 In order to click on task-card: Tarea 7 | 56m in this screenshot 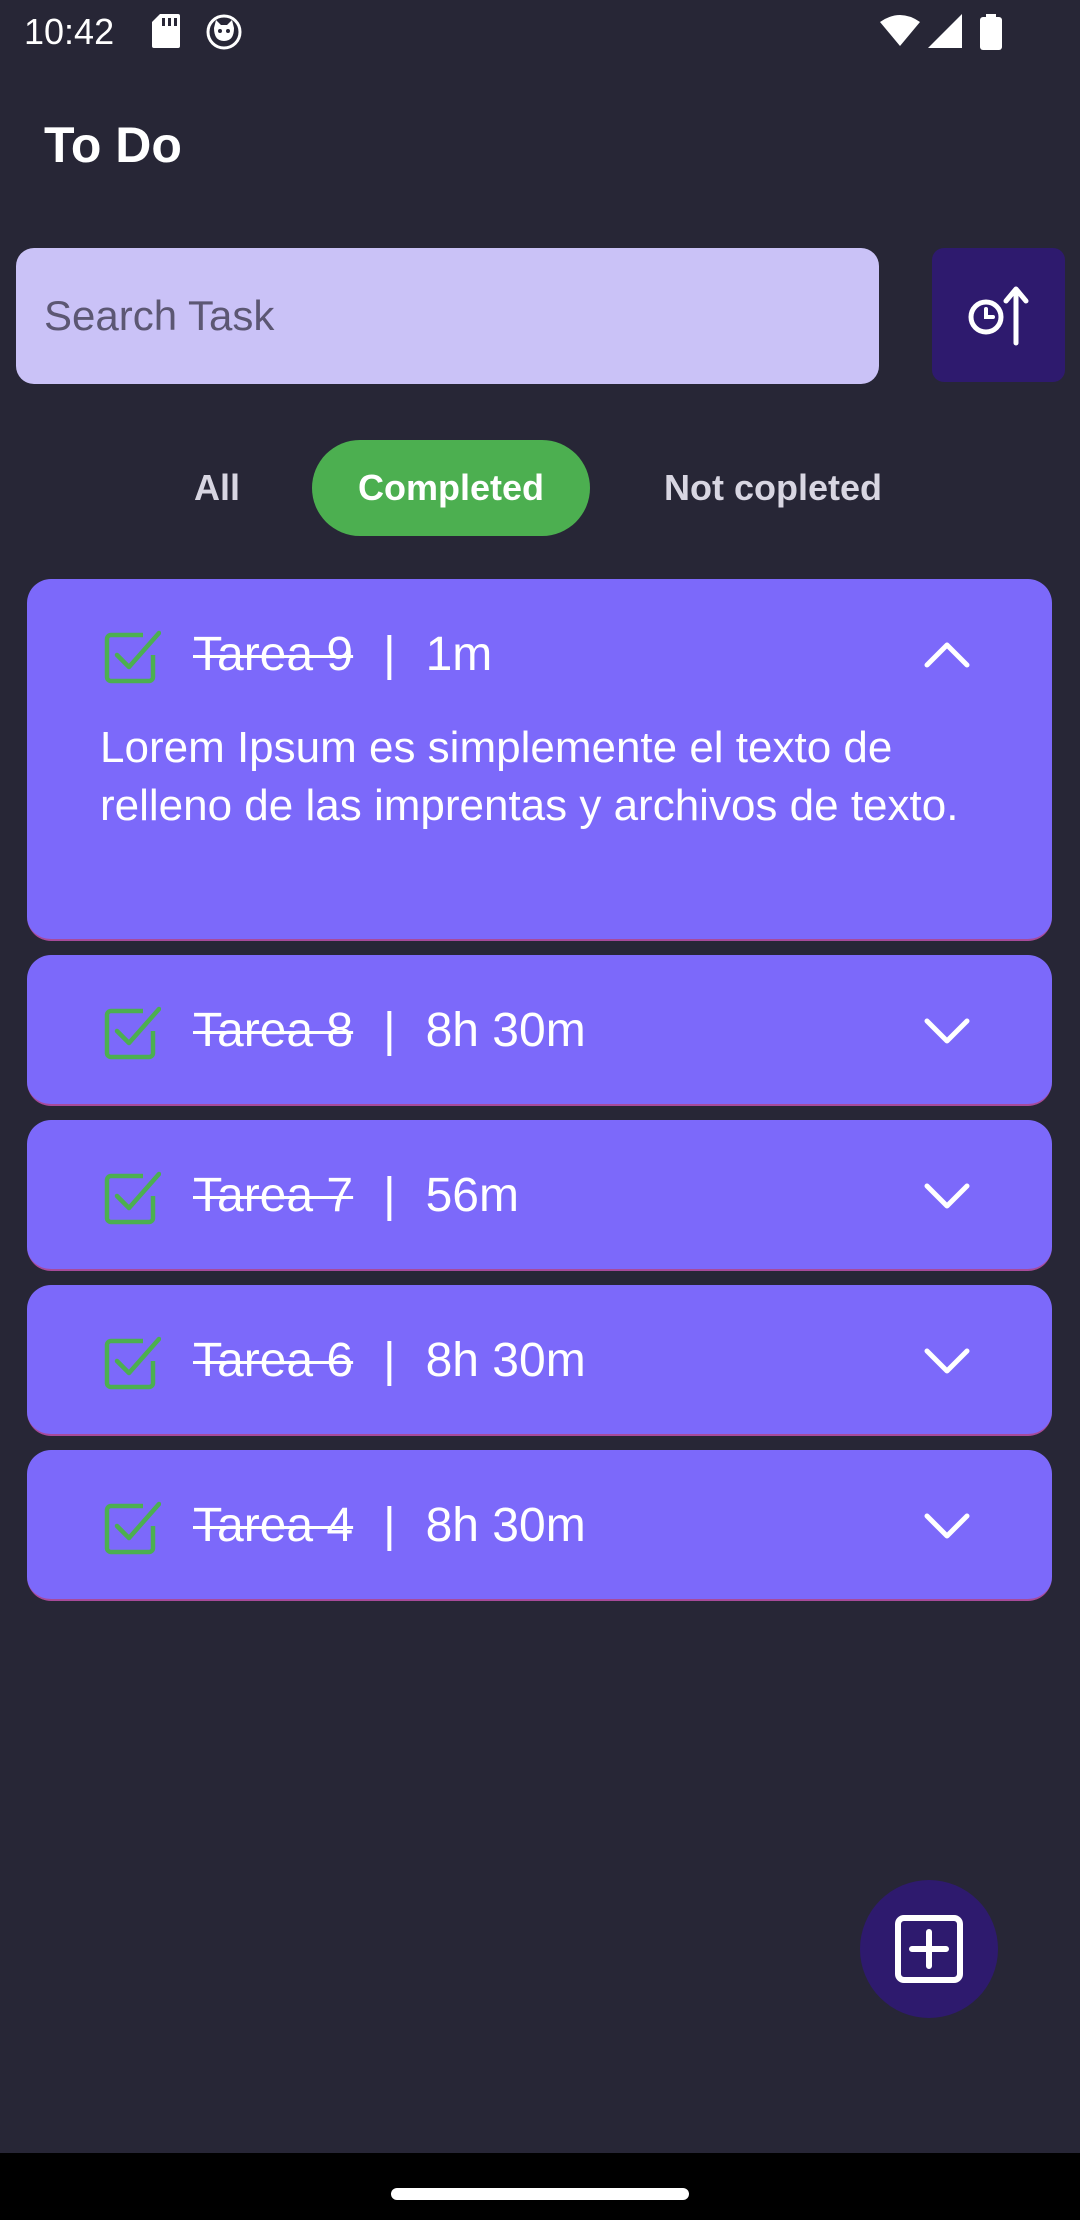, I will do `click(539, 1195)`.